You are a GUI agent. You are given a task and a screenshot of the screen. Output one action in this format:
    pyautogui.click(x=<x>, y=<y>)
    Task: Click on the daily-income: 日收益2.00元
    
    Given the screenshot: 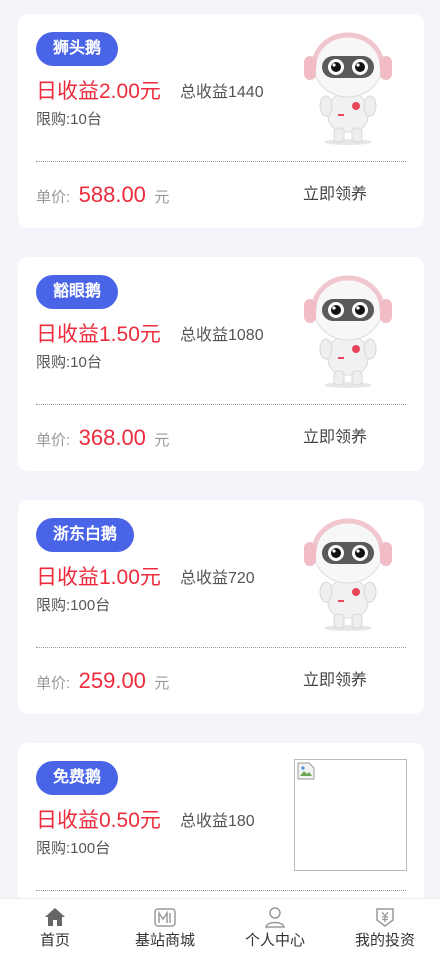 What is the action you would take?
    pyautogui.click(x=98, y=91)
    